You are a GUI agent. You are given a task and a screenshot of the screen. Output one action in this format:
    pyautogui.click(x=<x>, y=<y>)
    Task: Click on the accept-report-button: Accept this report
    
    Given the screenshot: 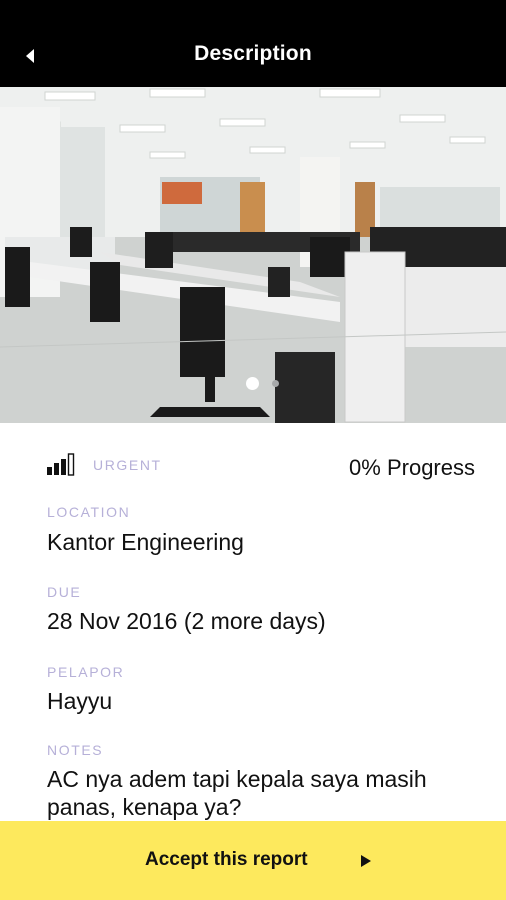 What is the action you would take?
    pyautogui.click(x=253, y=860)
    